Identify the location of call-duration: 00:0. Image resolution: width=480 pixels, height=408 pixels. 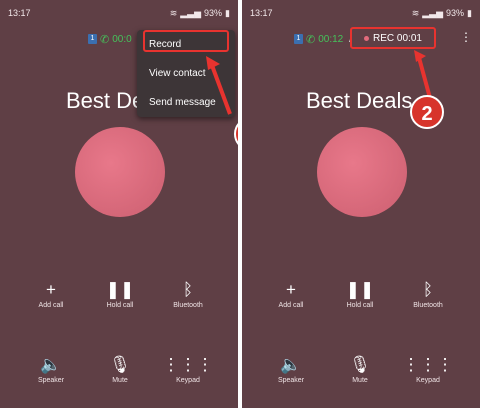
(122, 39).